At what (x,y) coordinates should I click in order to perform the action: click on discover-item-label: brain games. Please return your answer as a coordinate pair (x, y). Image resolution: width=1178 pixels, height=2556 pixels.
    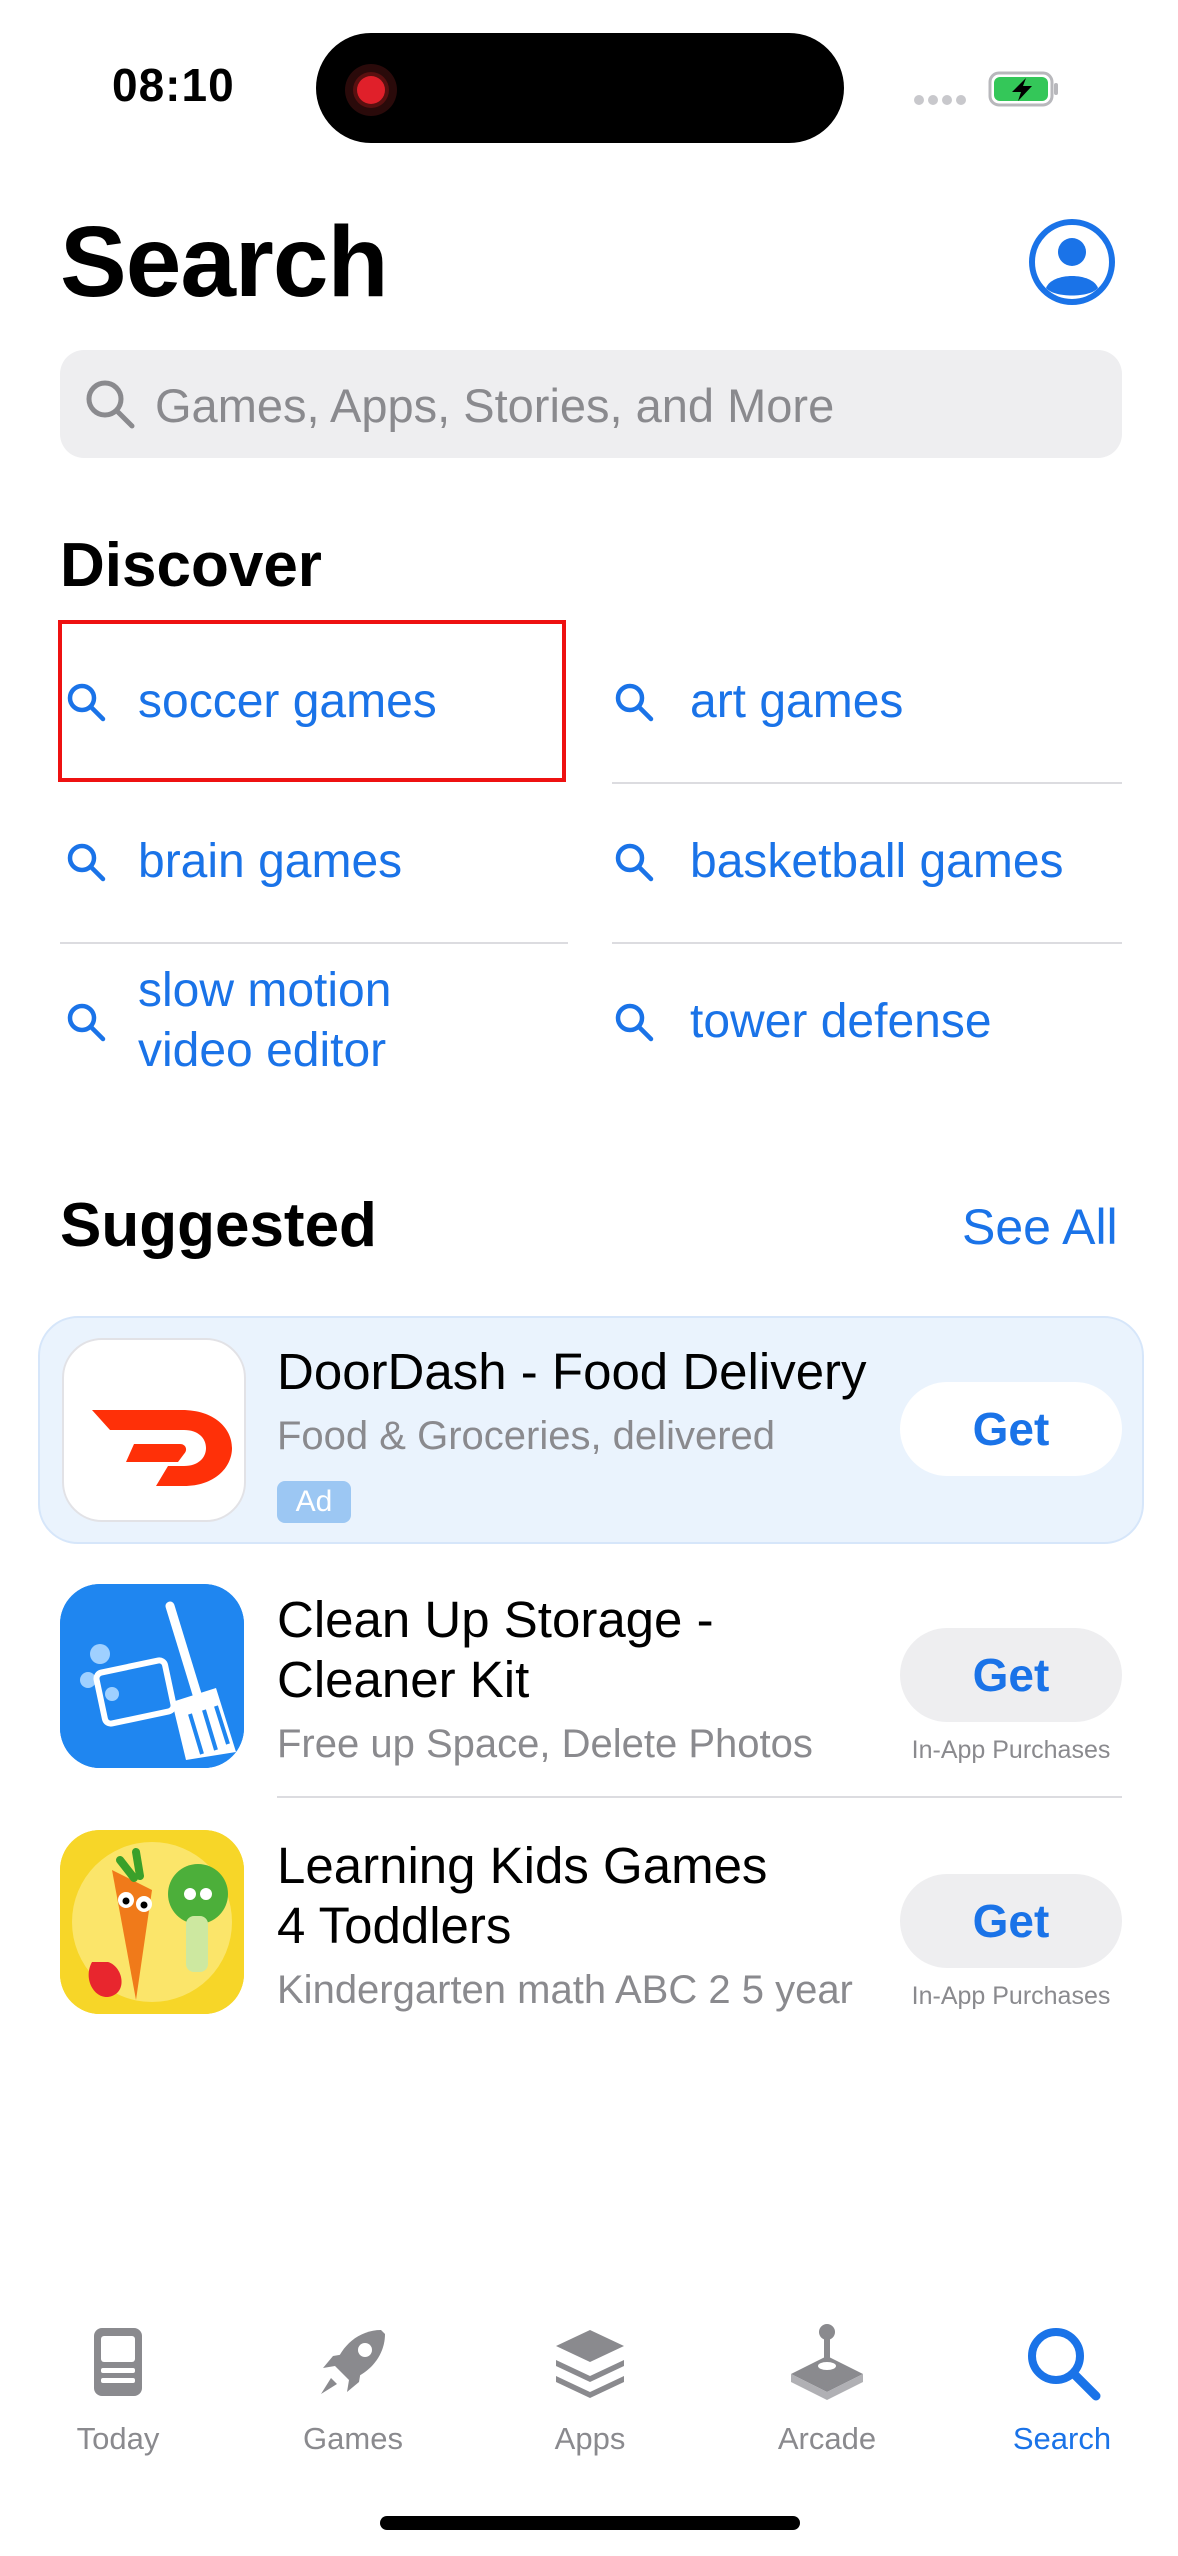
    Looking at the image, I should click on (270, 861).